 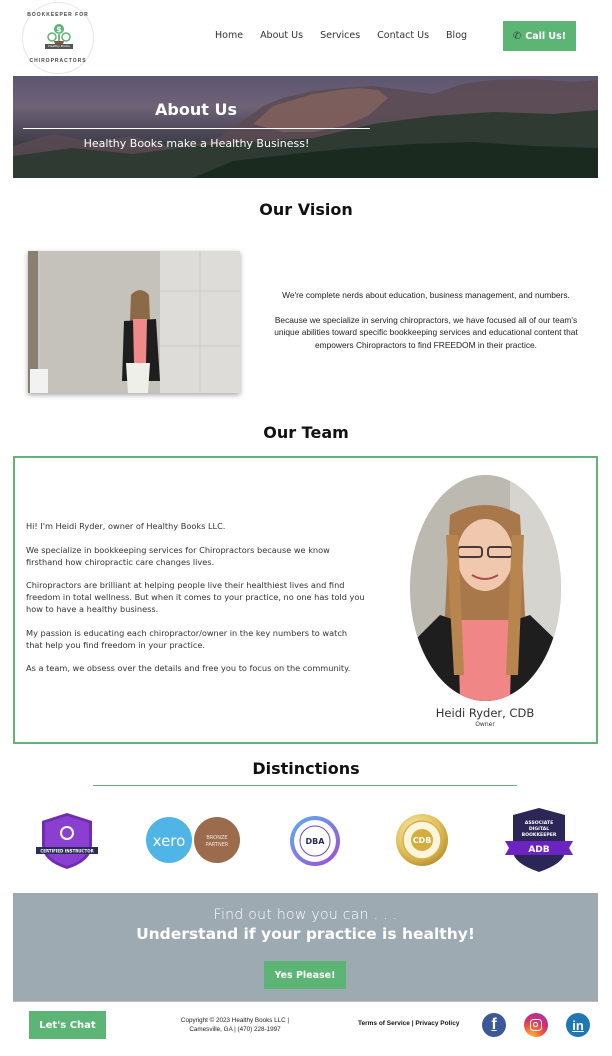 What do you see at coordinates (58, 61) in the screenshot?
I see `logo-ring-bottom-text: CHIROPRACTORS` at bounding box center [58, 61].